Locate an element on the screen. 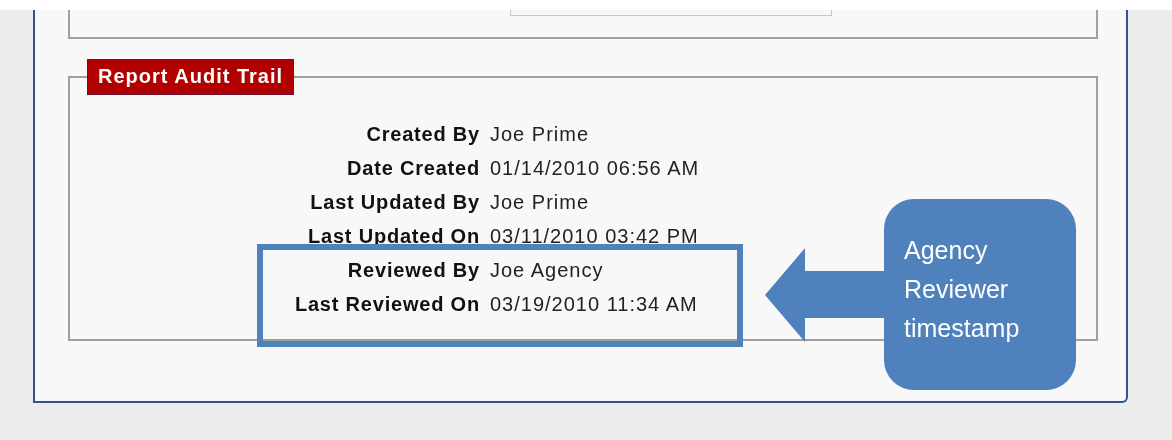 This screenshot has width=1172, height=440. field-value: 03/19/2010 11:34 AM is located at coordinates (594, 304).